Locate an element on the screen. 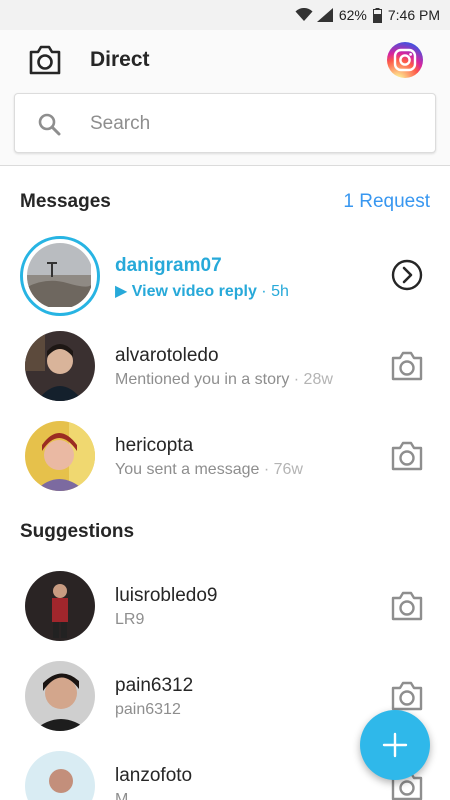  search-area is located at coordinates (225, 128).